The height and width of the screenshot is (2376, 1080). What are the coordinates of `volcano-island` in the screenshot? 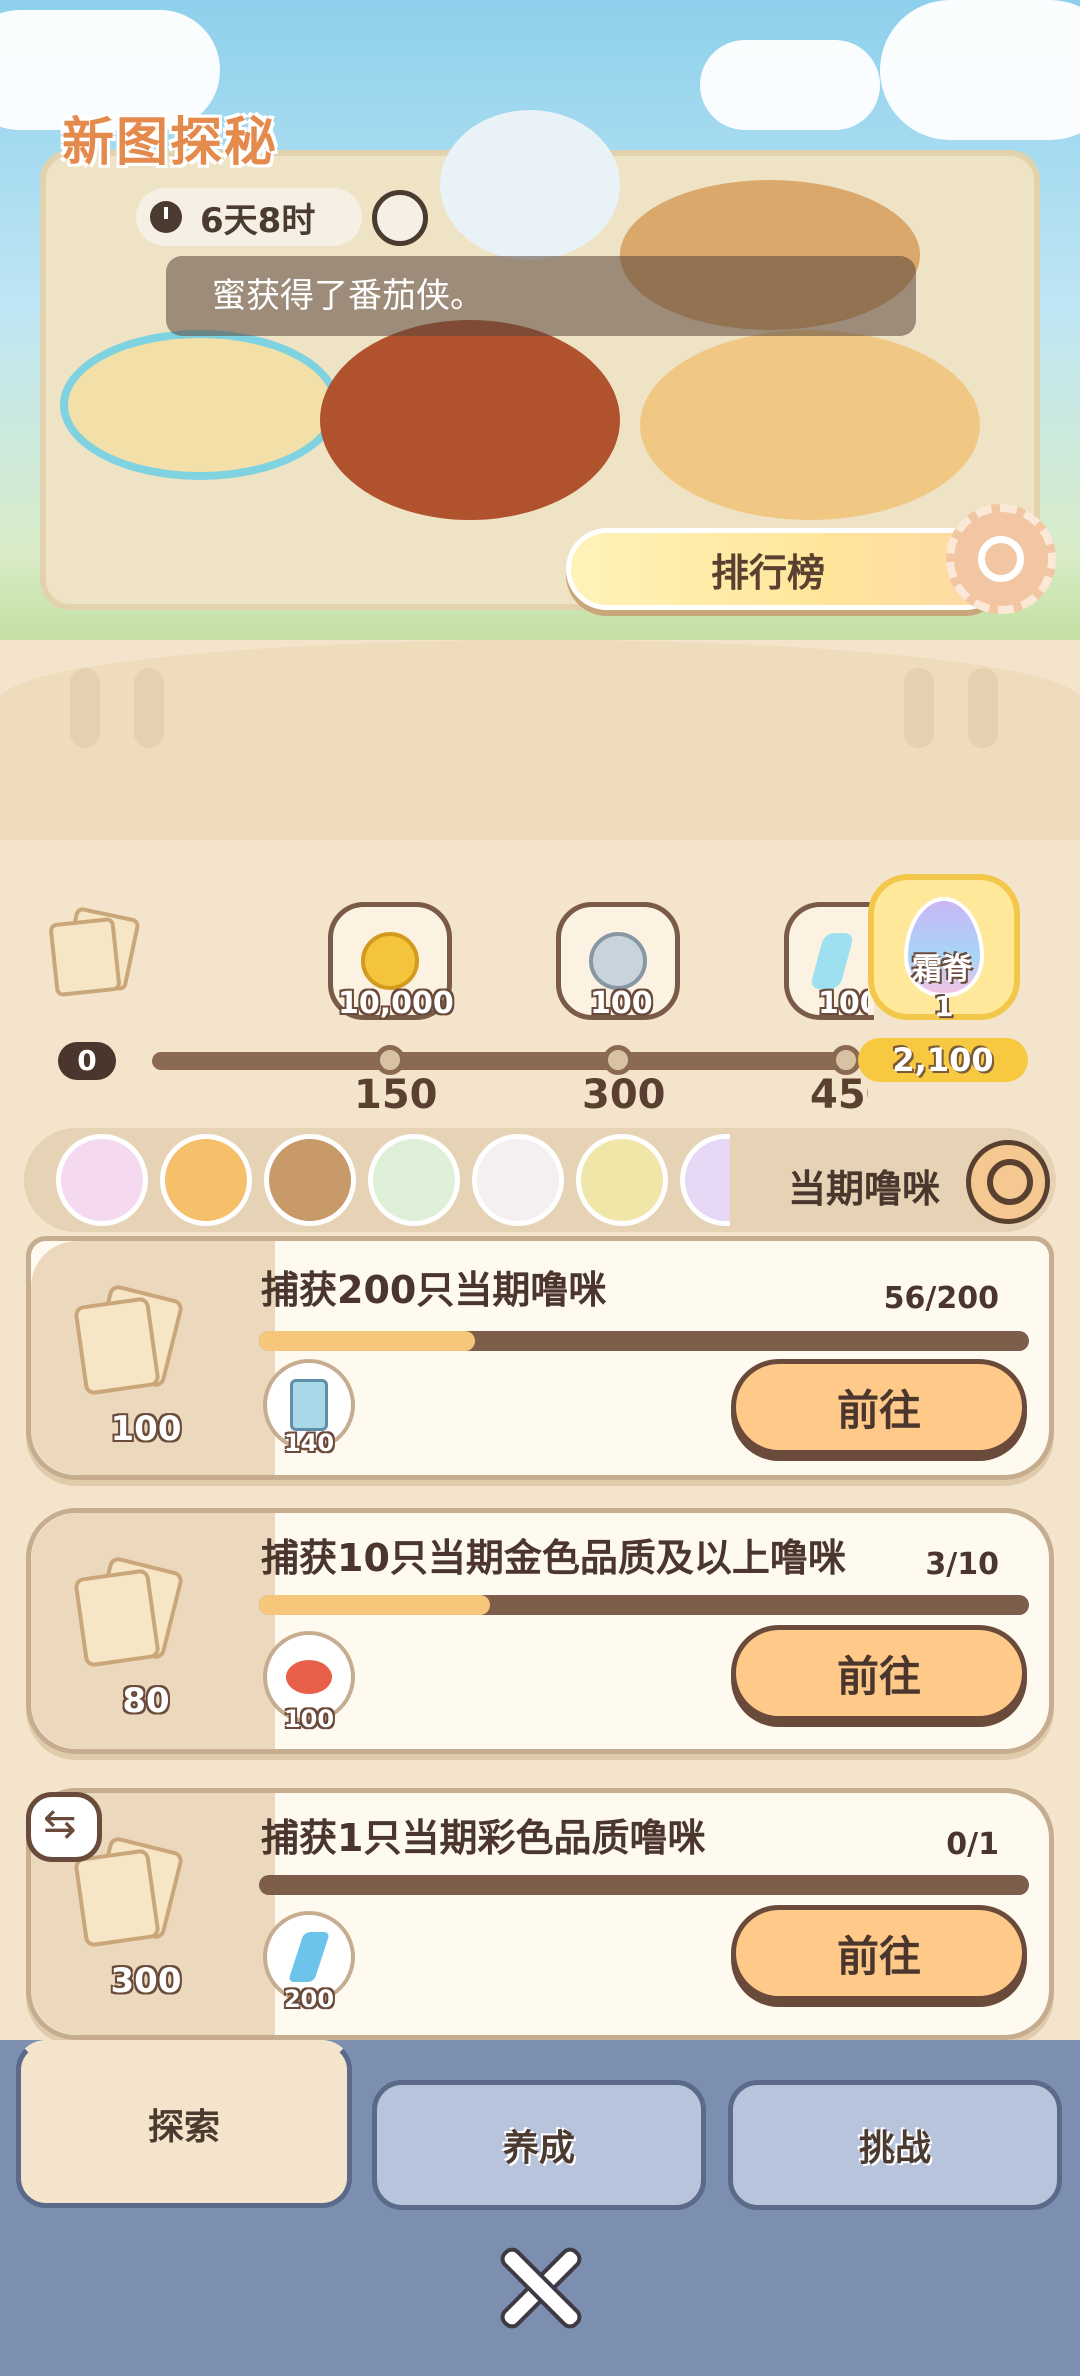 It's located at (470, 420).